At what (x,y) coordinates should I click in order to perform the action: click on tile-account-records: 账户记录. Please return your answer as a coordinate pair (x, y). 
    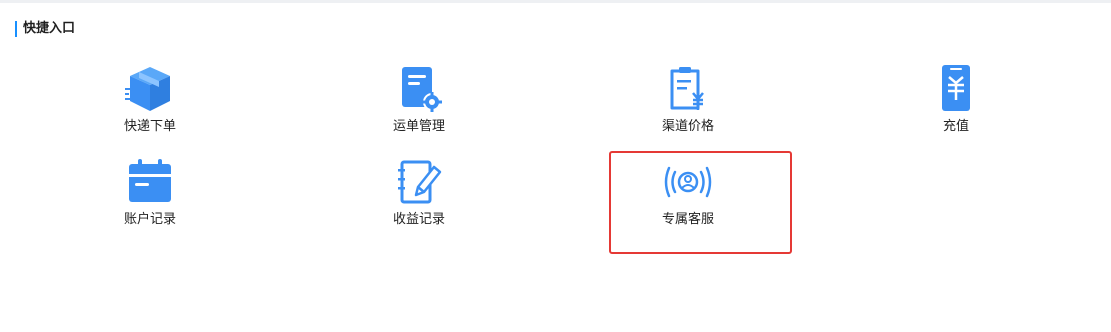
    Looking at the image, I should click on (150, 200).